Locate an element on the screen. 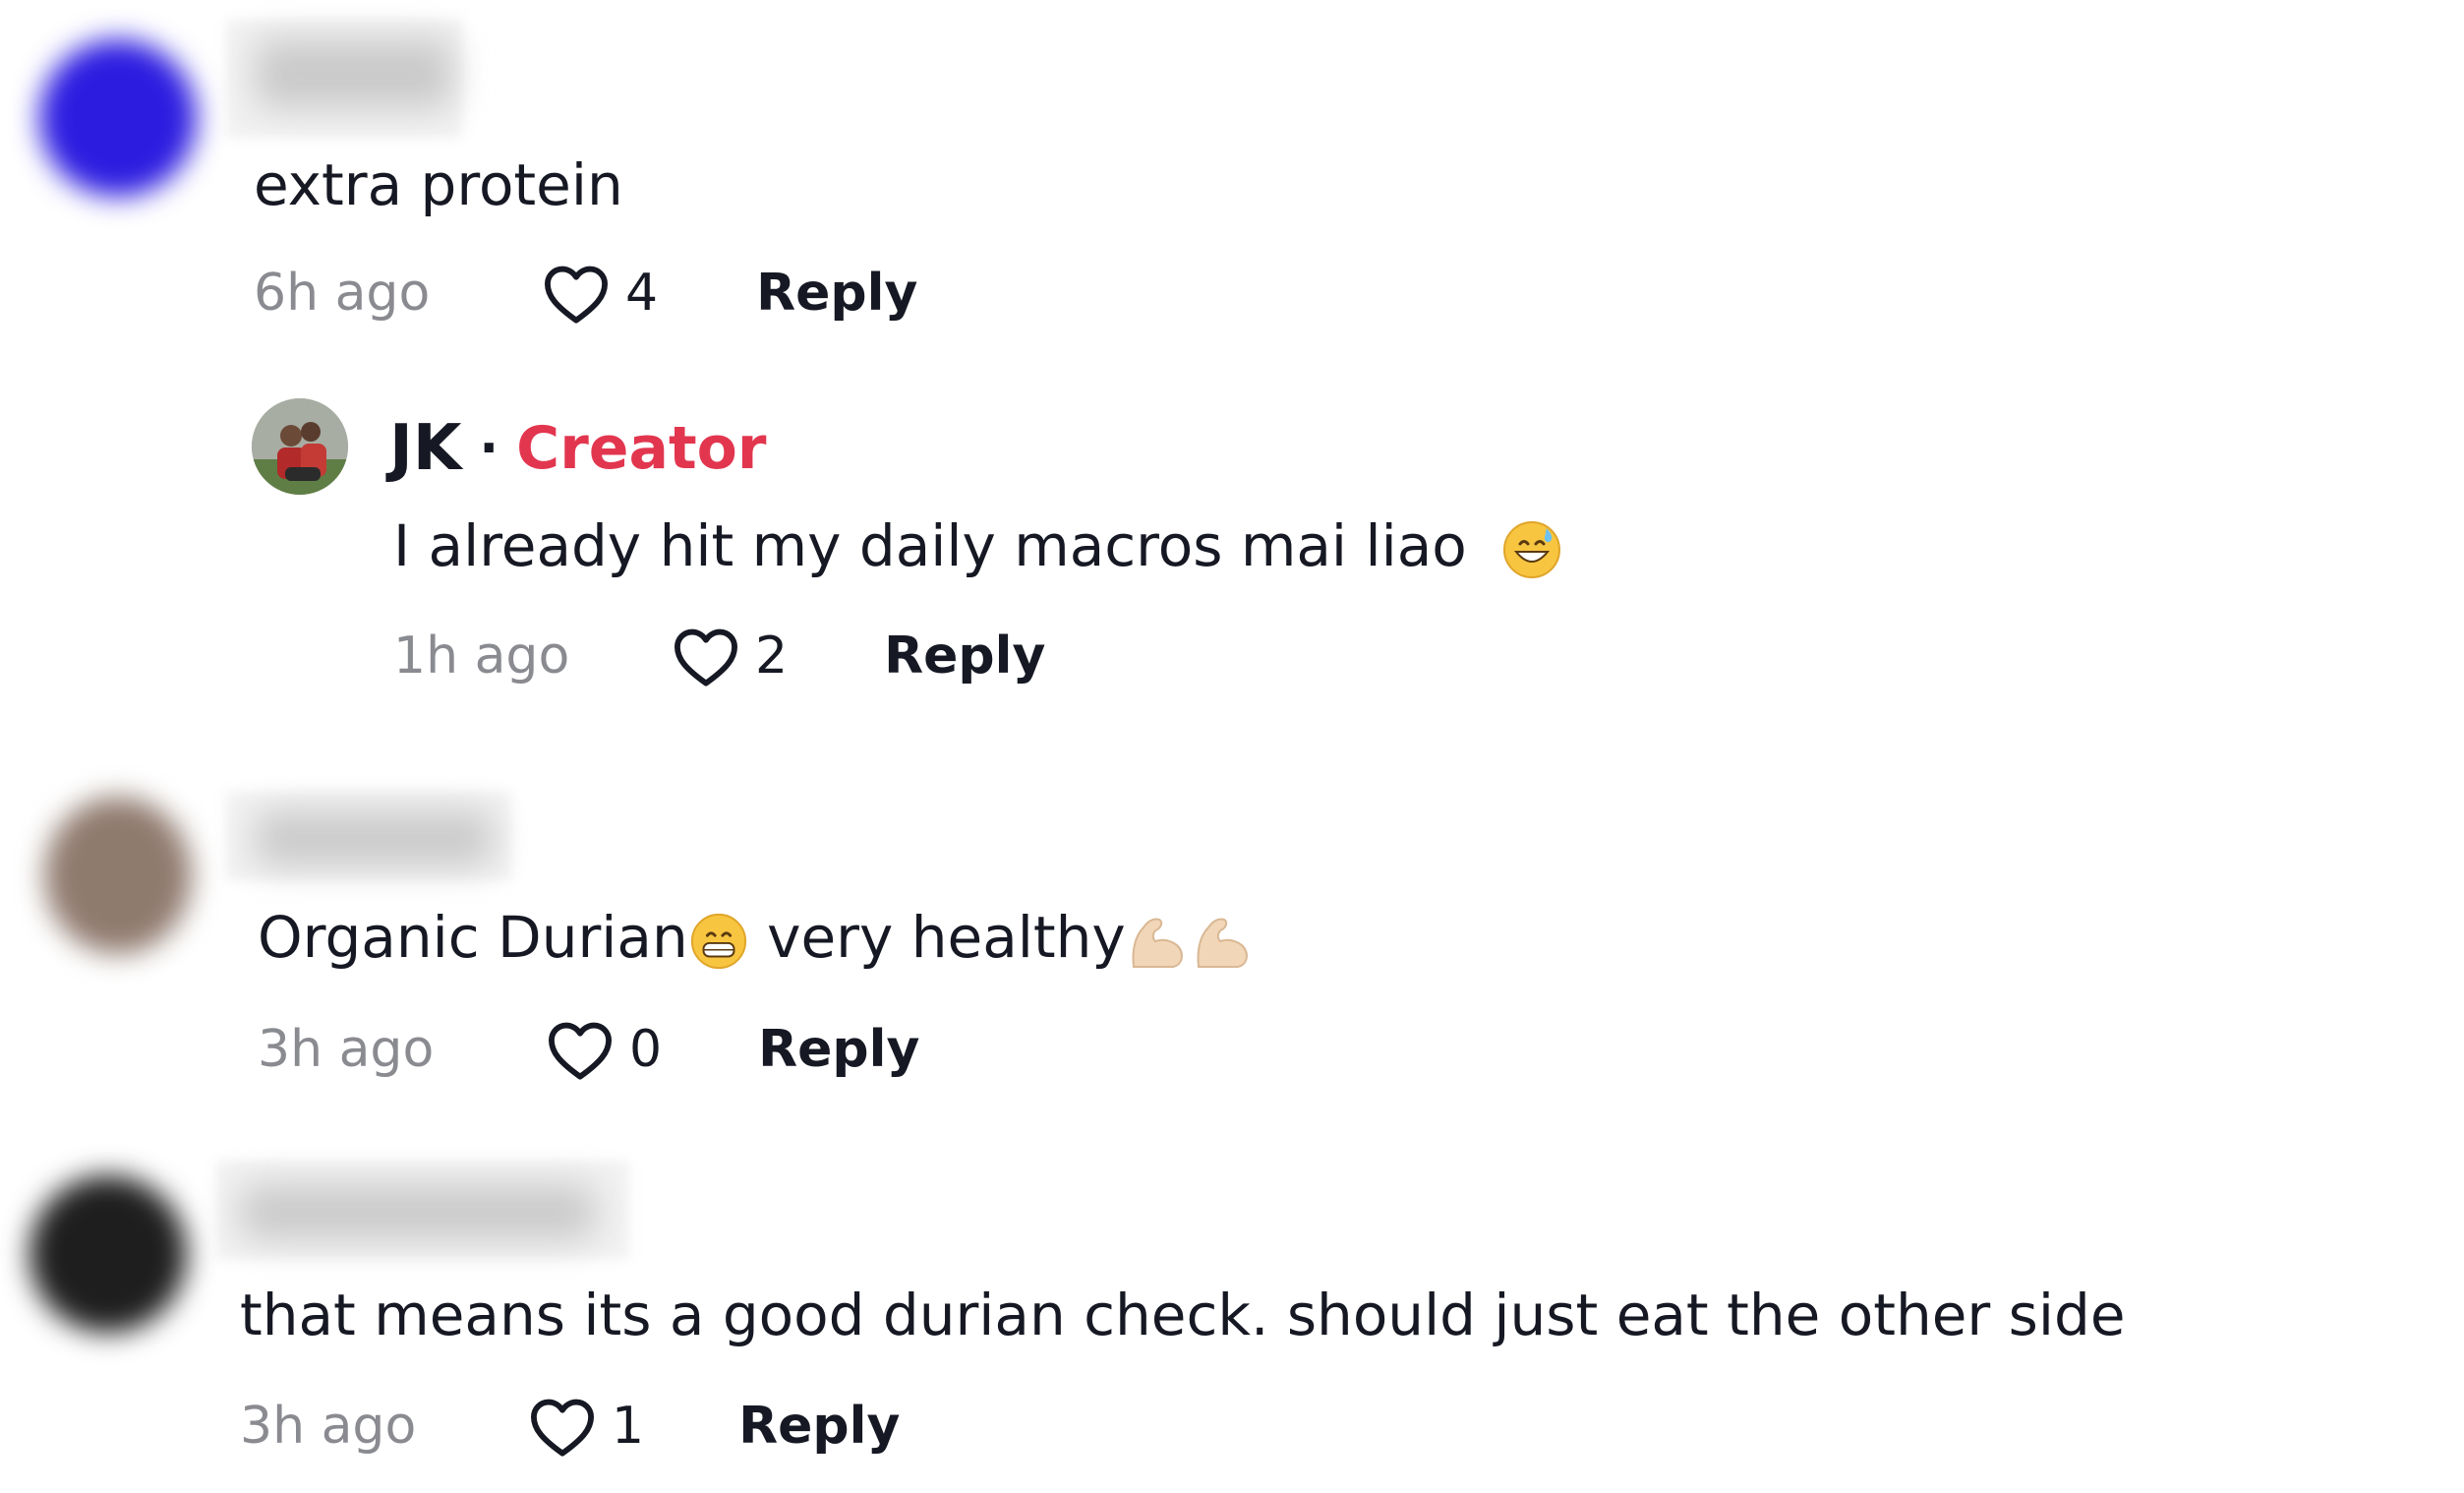  like-button: 4 is located at coordinates (599, 293).